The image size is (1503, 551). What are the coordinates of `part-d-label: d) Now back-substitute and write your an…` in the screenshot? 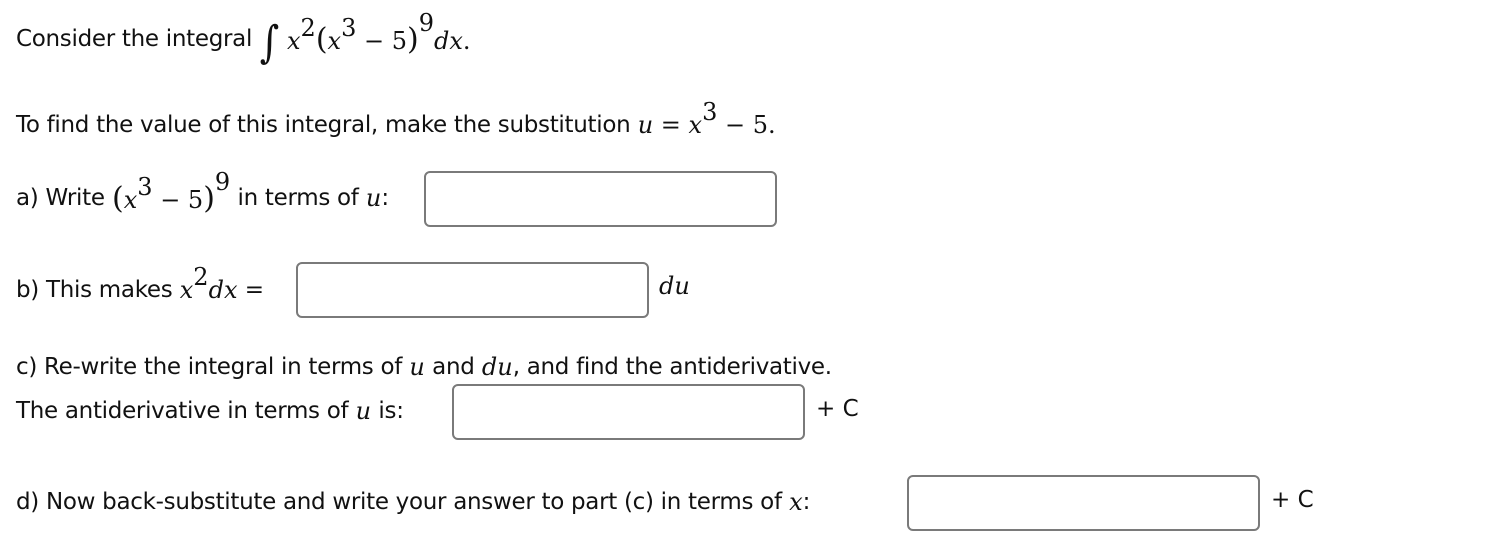 It's located at (413, 502).